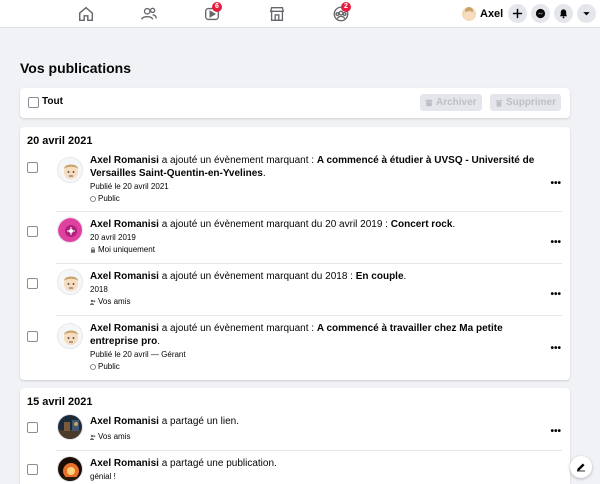  Describe the element at coordinates (33, 102) in the screenshot. I see `select-all-checkbox` at that location.